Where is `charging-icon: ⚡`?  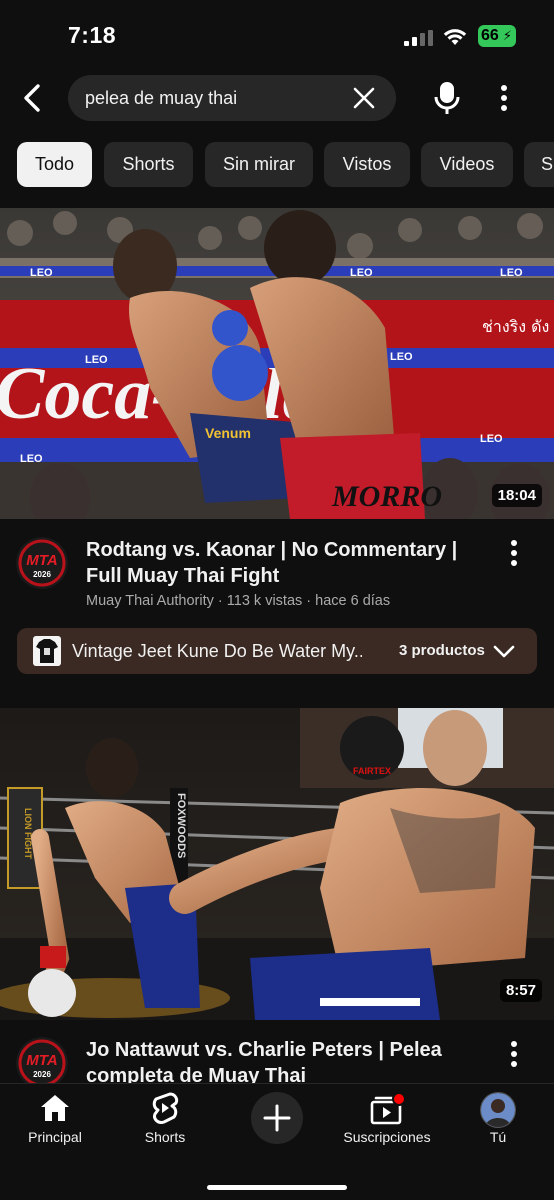 charging-icon: ⚡ is located at coordinates (507, 35).